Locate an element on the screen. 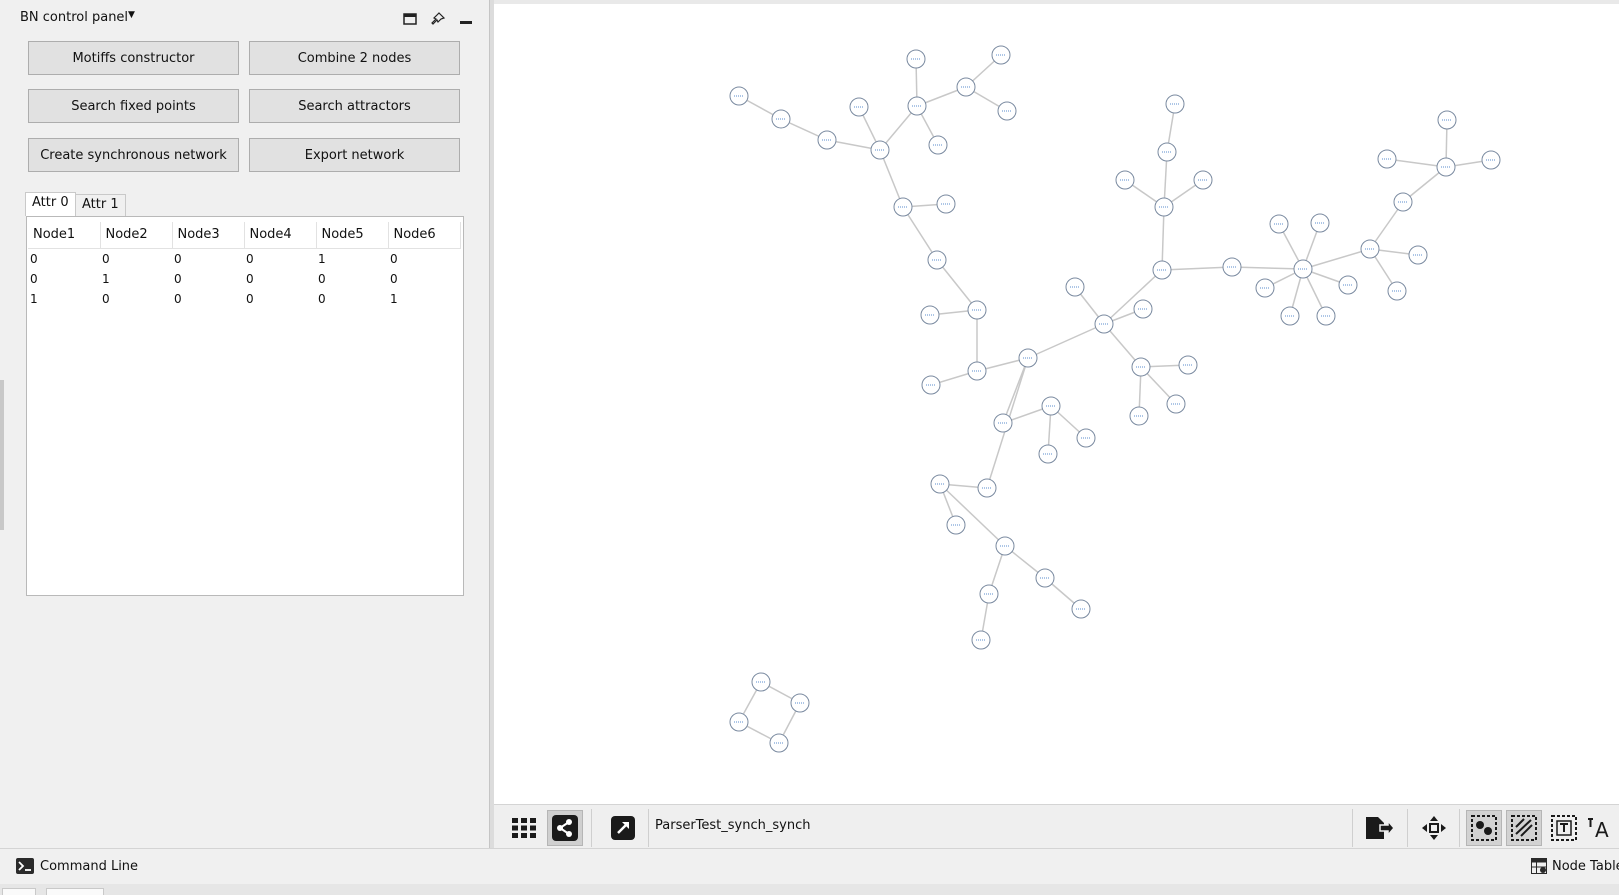  node-table-button: Node Table is located at coordinates (1575, 866).